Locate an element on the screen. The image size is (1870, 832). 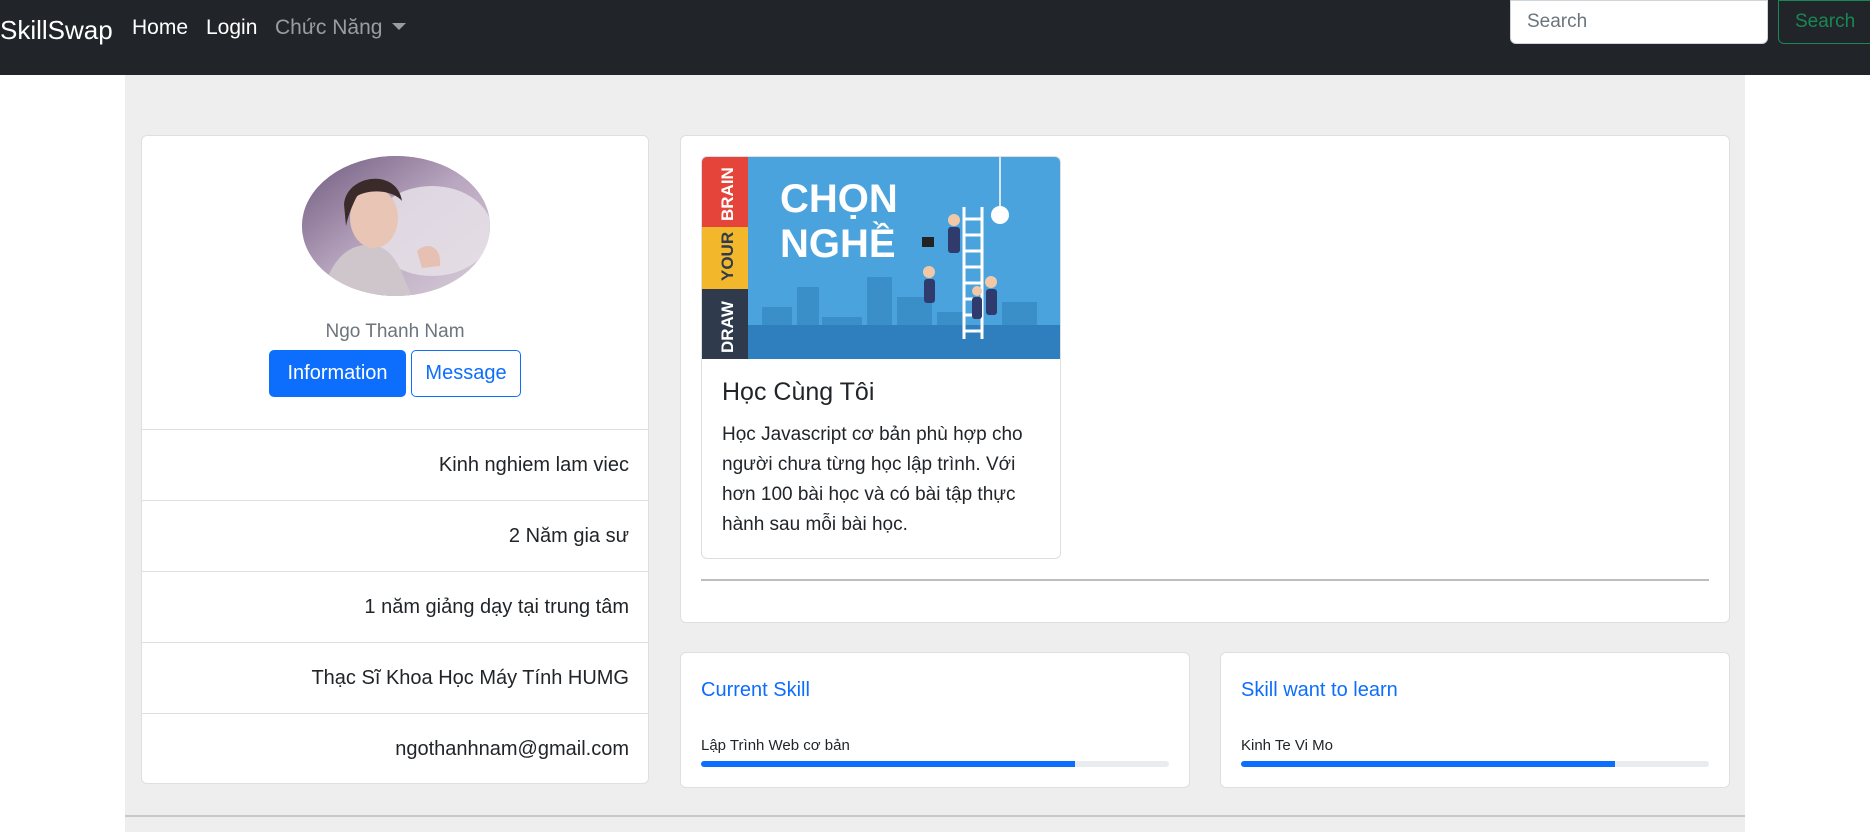
current-skill-title: Current Skill is located at coordinates (755, 690).